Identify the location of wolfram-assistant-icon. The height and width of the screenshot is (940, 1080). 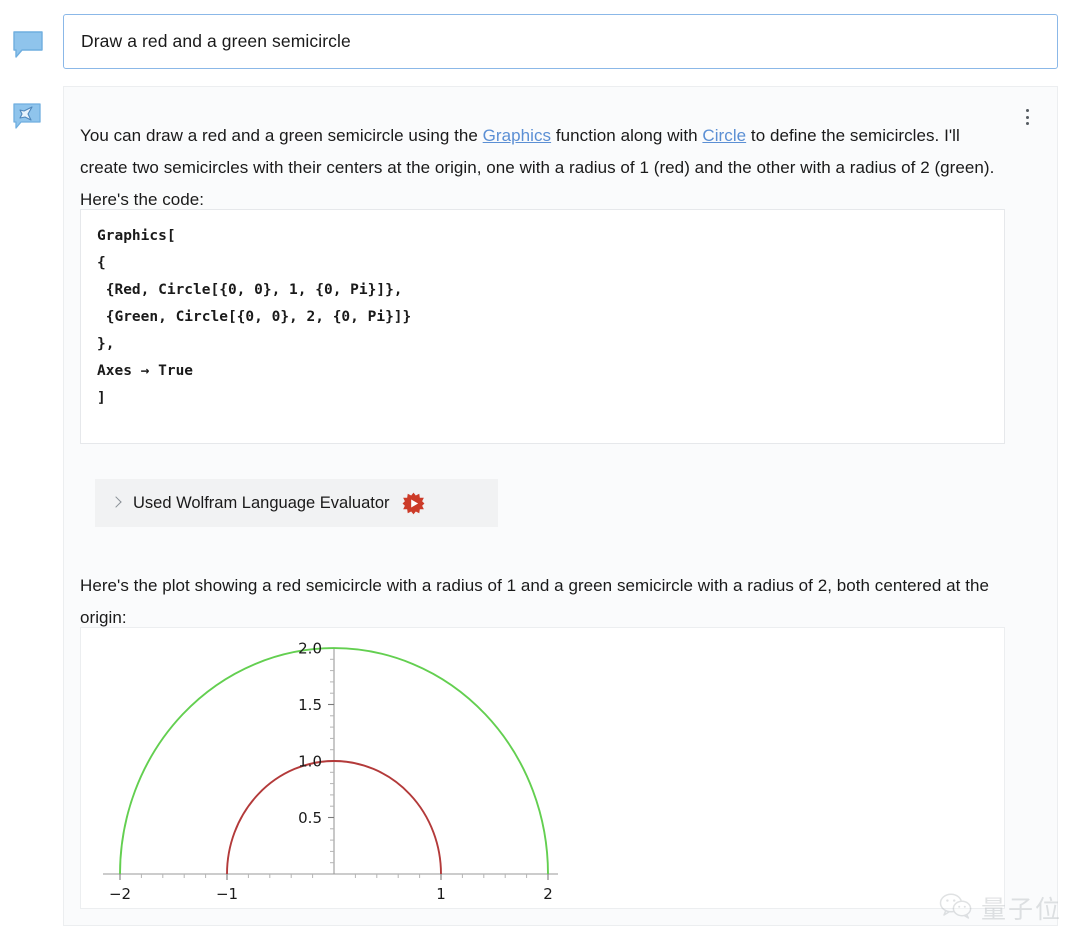
(27, 117).